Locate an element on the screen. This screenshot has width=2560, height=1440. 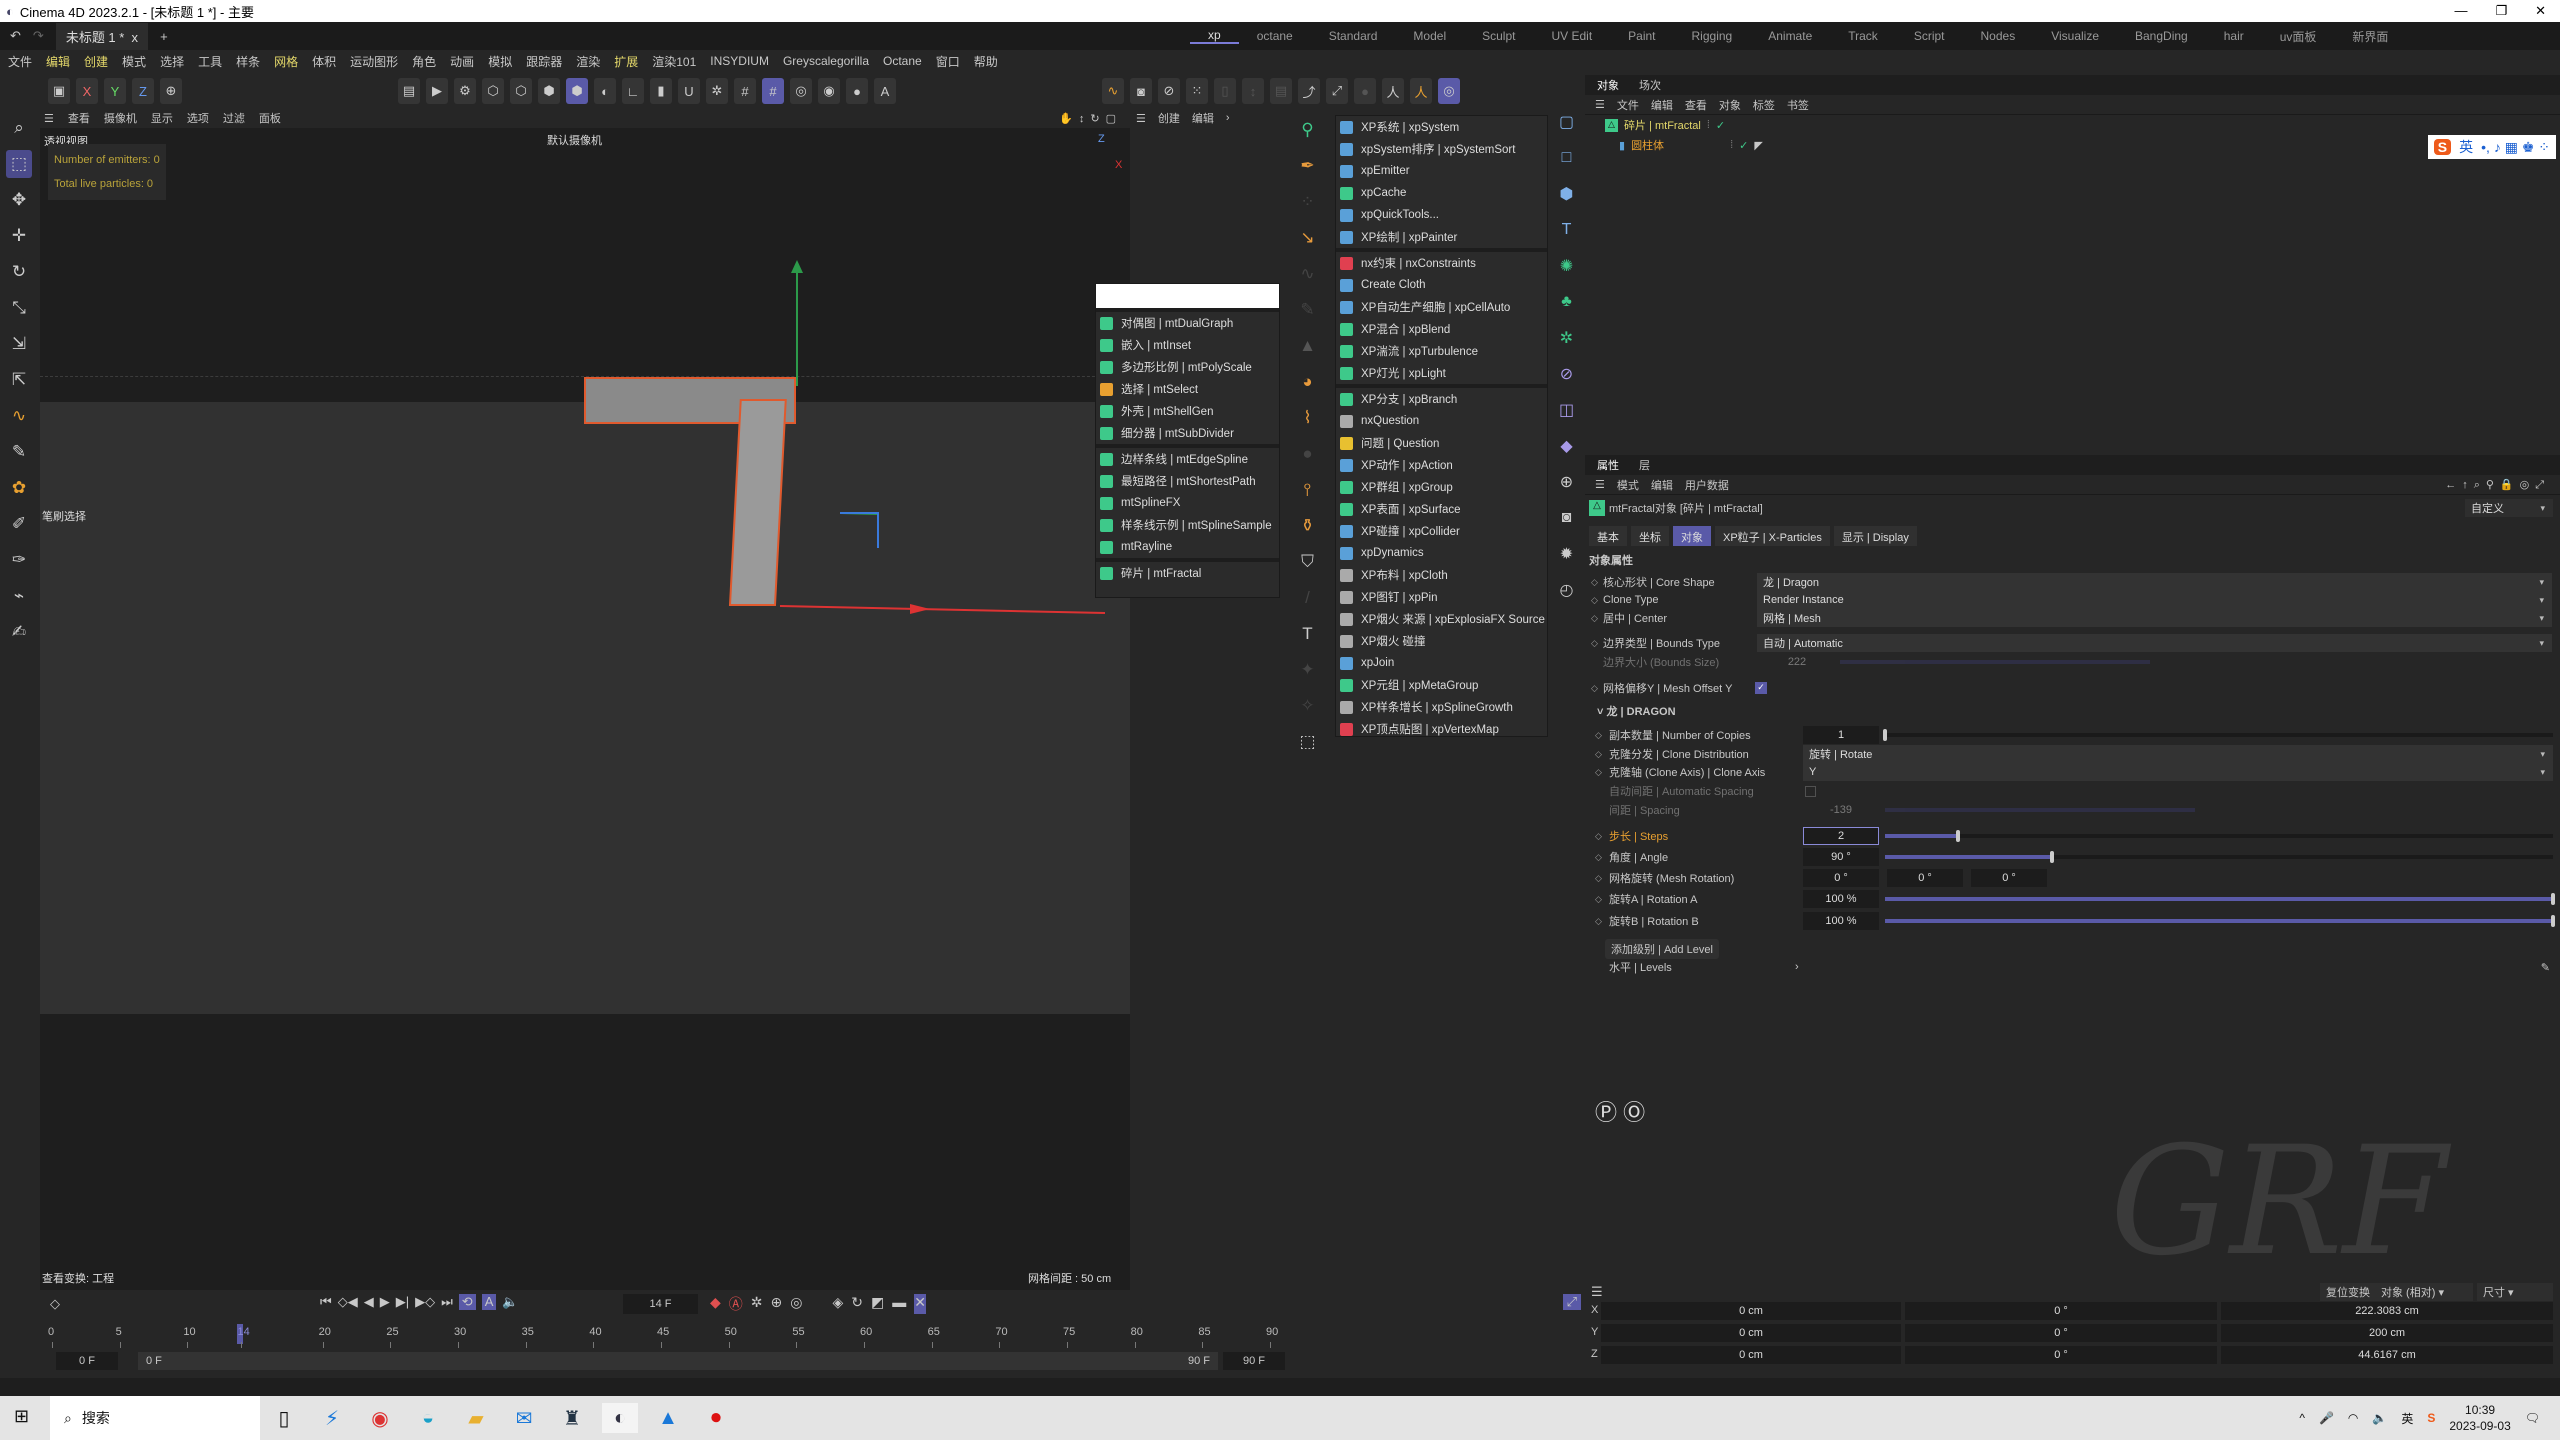
scale-icon: ⤡ is located at coordinates (19, 308).